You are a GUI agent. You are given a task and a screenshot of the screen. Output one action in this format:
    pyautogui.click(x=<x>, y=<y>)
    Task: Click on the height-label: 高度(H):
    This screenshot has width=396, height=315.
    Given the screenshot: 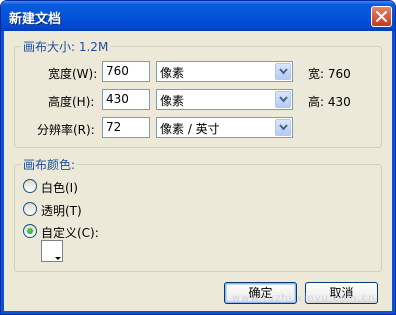 What is the action you would take?
    pyautogui.click(x=71, y=102)
    